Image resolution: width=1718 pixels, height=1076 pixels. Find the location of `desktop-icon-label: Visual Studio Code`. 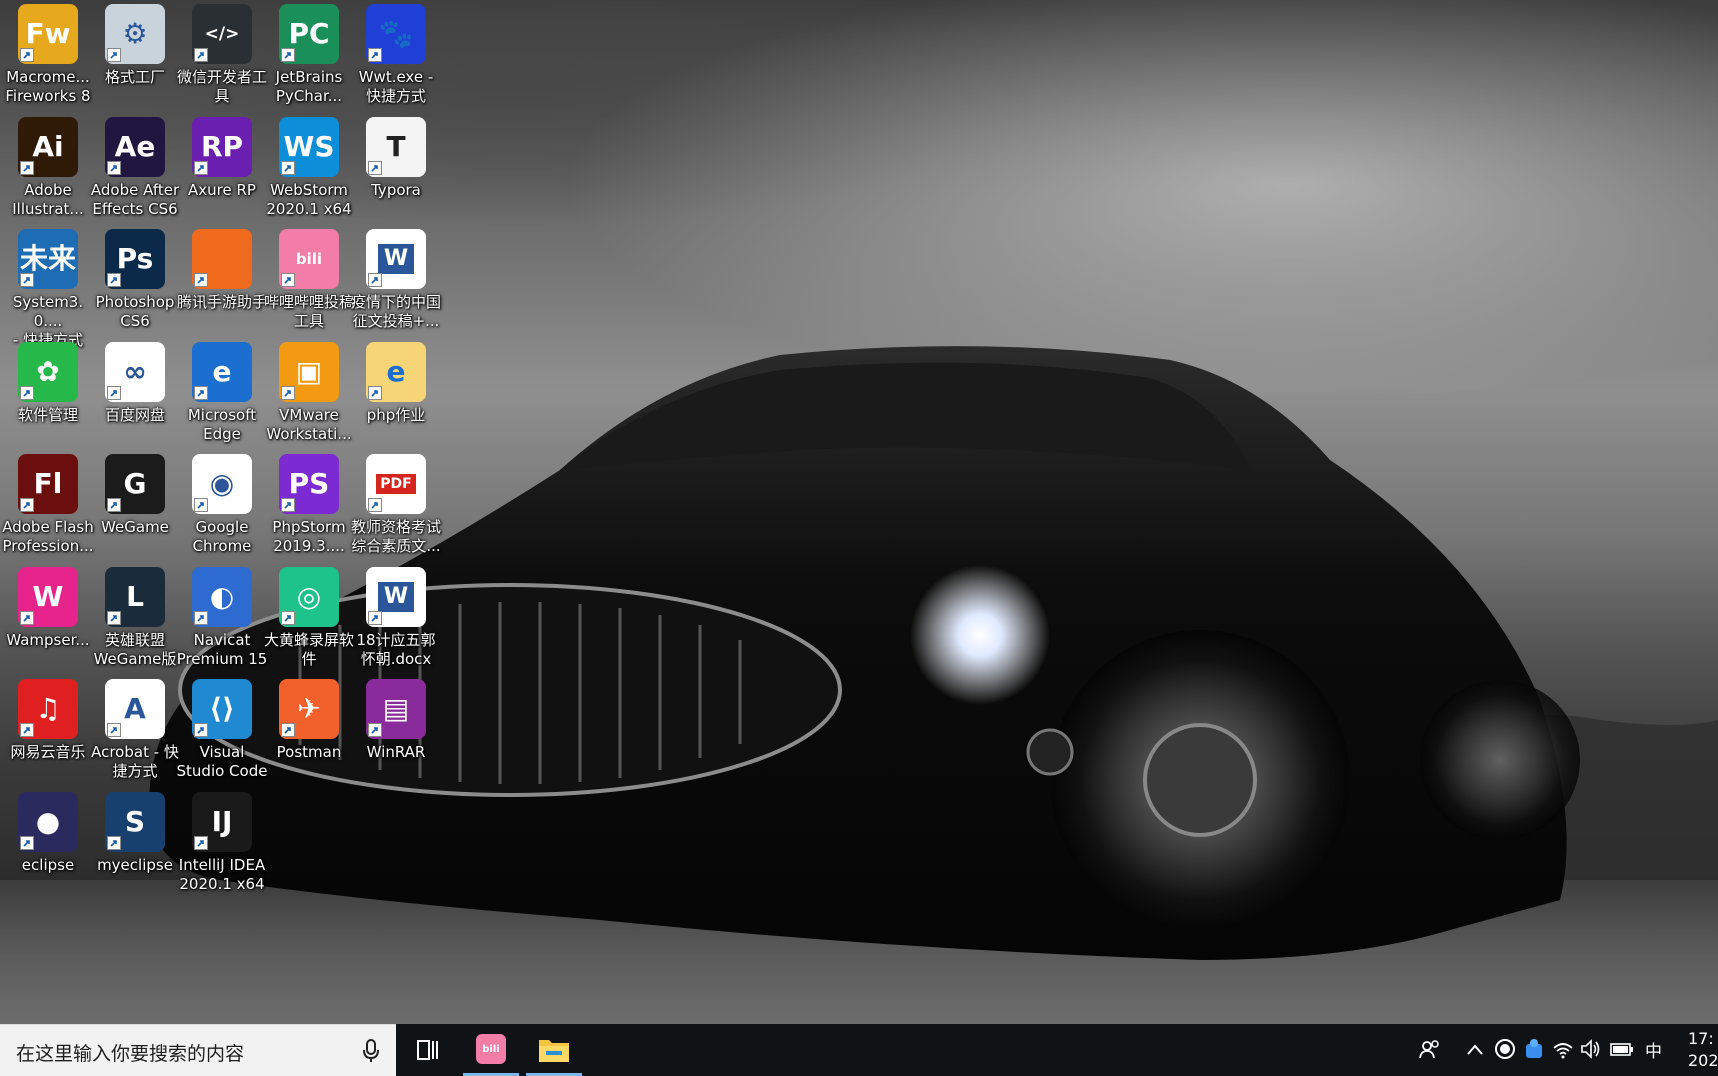

desktop-icon-label: Visual Studio Code is located at coordinates (222, 761).